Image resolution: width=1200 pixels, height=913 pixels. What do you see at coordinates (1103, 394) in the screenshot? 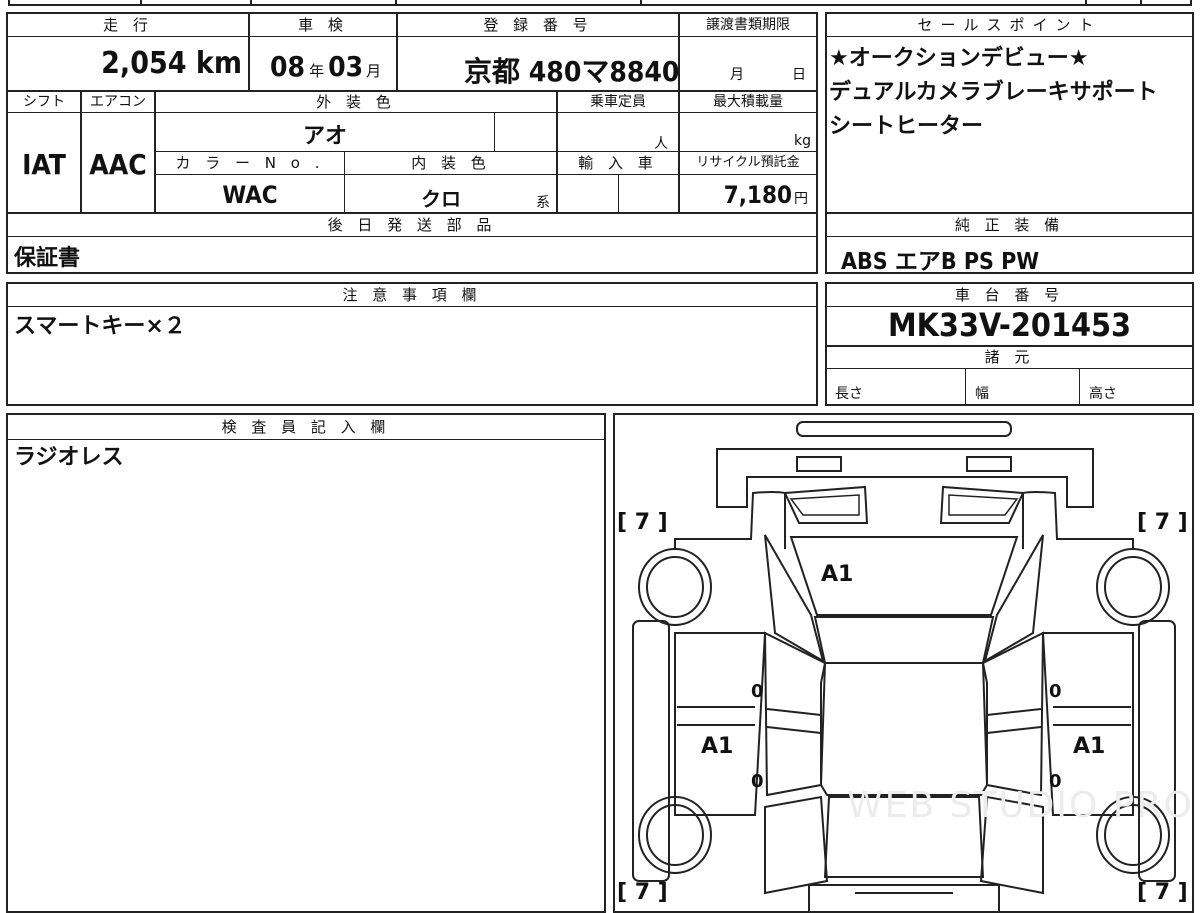
I see `height-label: 高さ` at bounding box center [1103, 394].